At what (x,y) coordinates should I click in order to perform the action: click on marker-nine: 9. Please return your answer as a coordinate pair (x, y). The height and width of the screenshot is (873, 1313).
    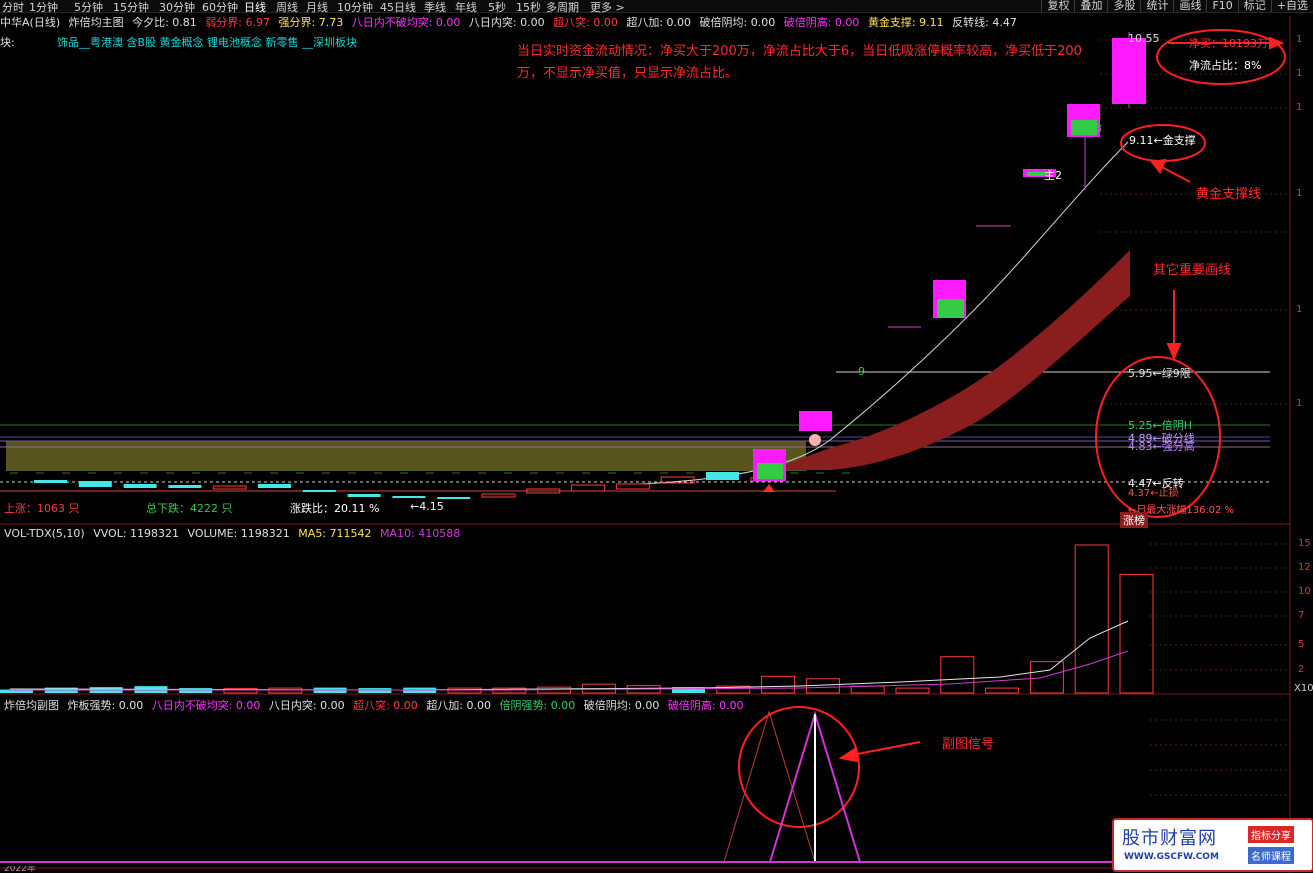
    Looking at the image, I should click on (861, 371).